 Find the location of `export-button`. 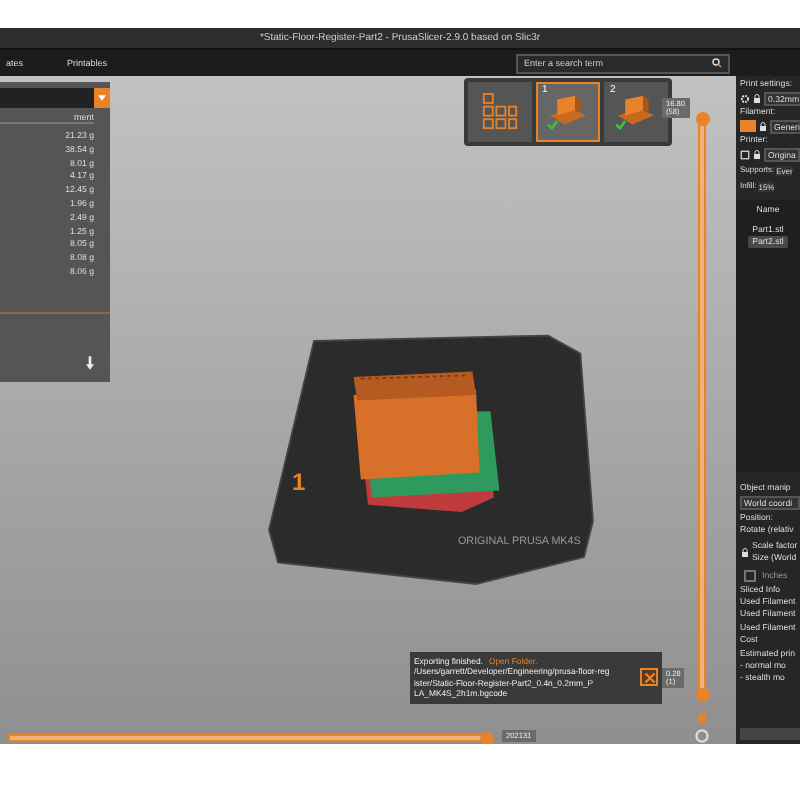

export-button is located at coordinates (770, 734).